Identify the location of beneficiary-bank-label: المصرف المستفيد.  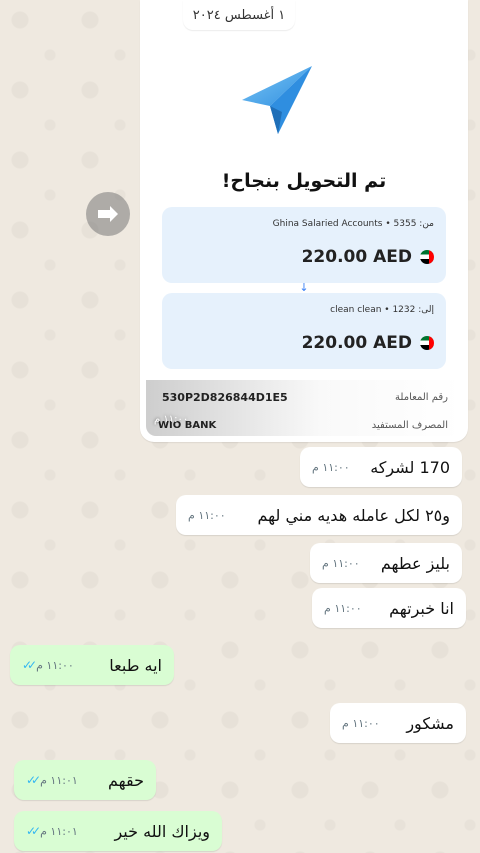
(409, 425).